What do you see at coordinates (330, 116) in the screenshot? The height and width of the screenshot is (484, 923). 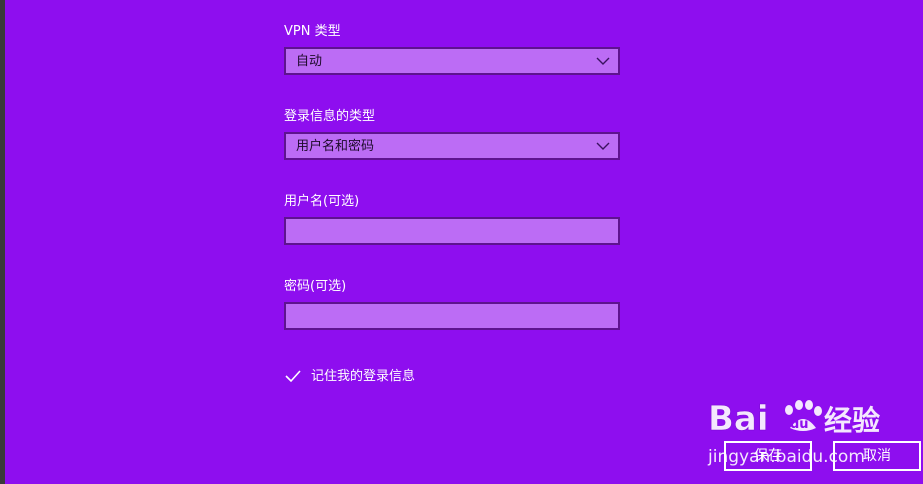 I see `login-type-label: 登录信息的类型` at bounding box center [330, 116].